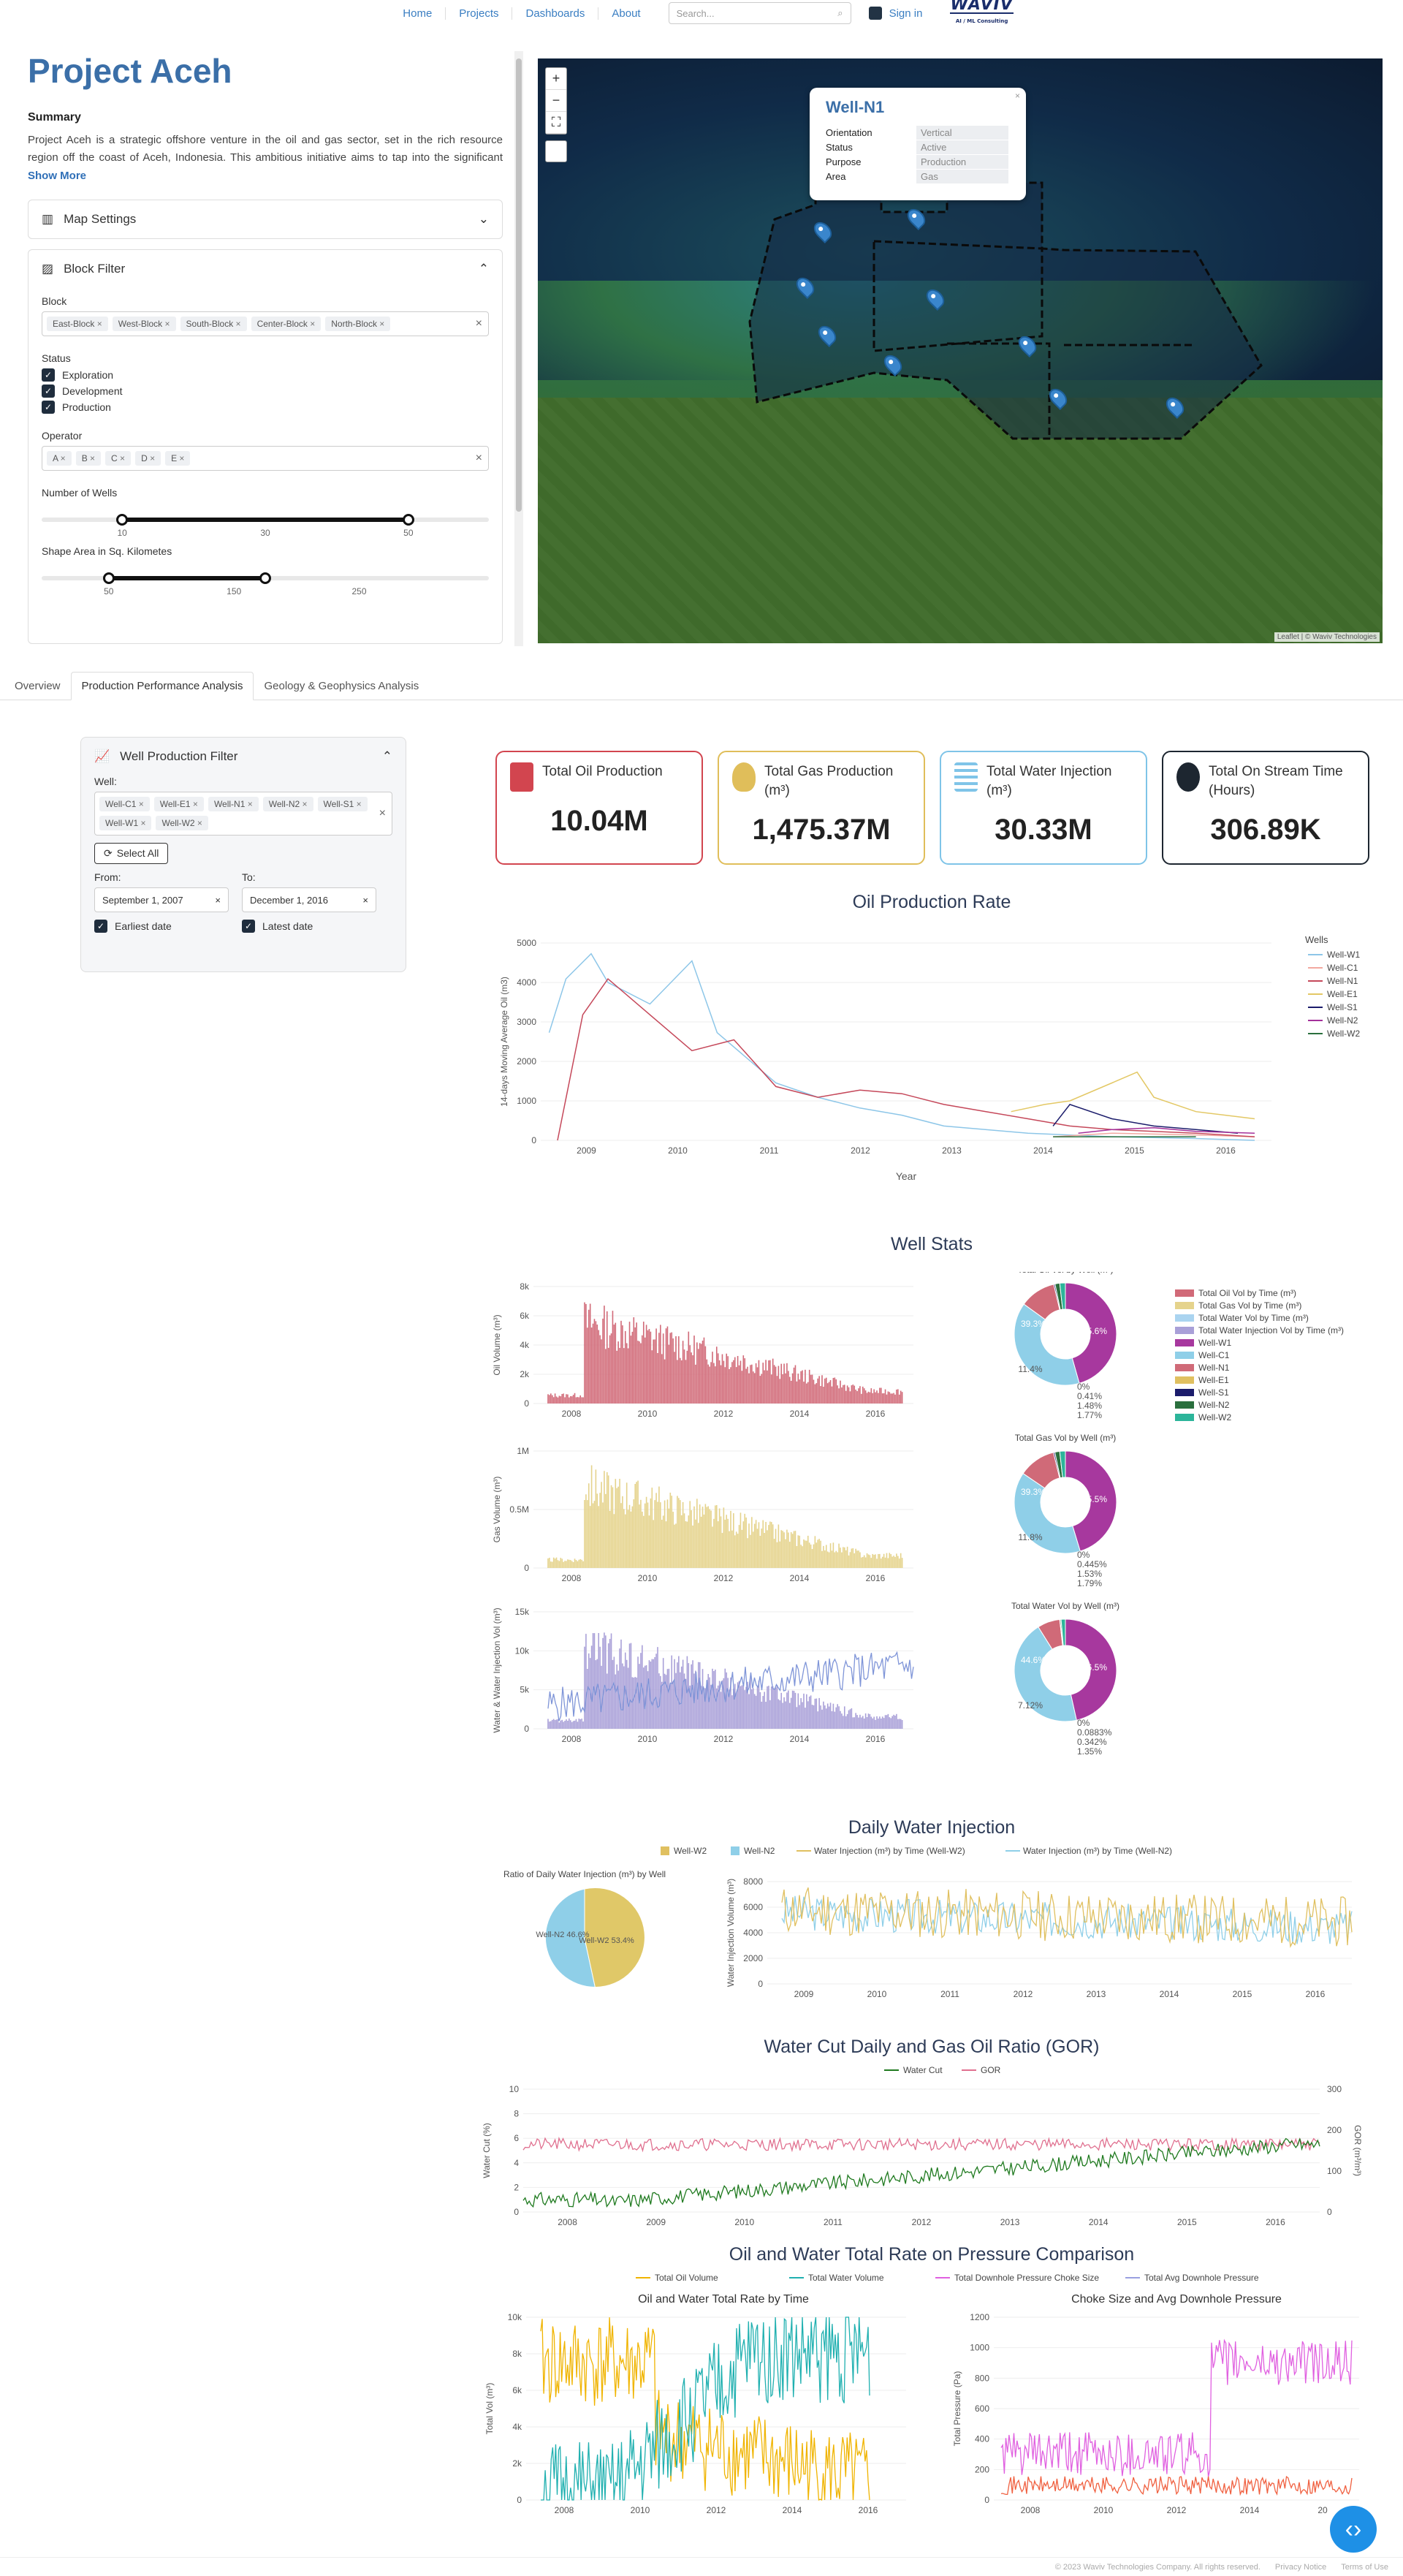  Describe the element at coordinates (265, 524) in the screenshot. I see `wells-range-slider: 10 30 50` at that location.